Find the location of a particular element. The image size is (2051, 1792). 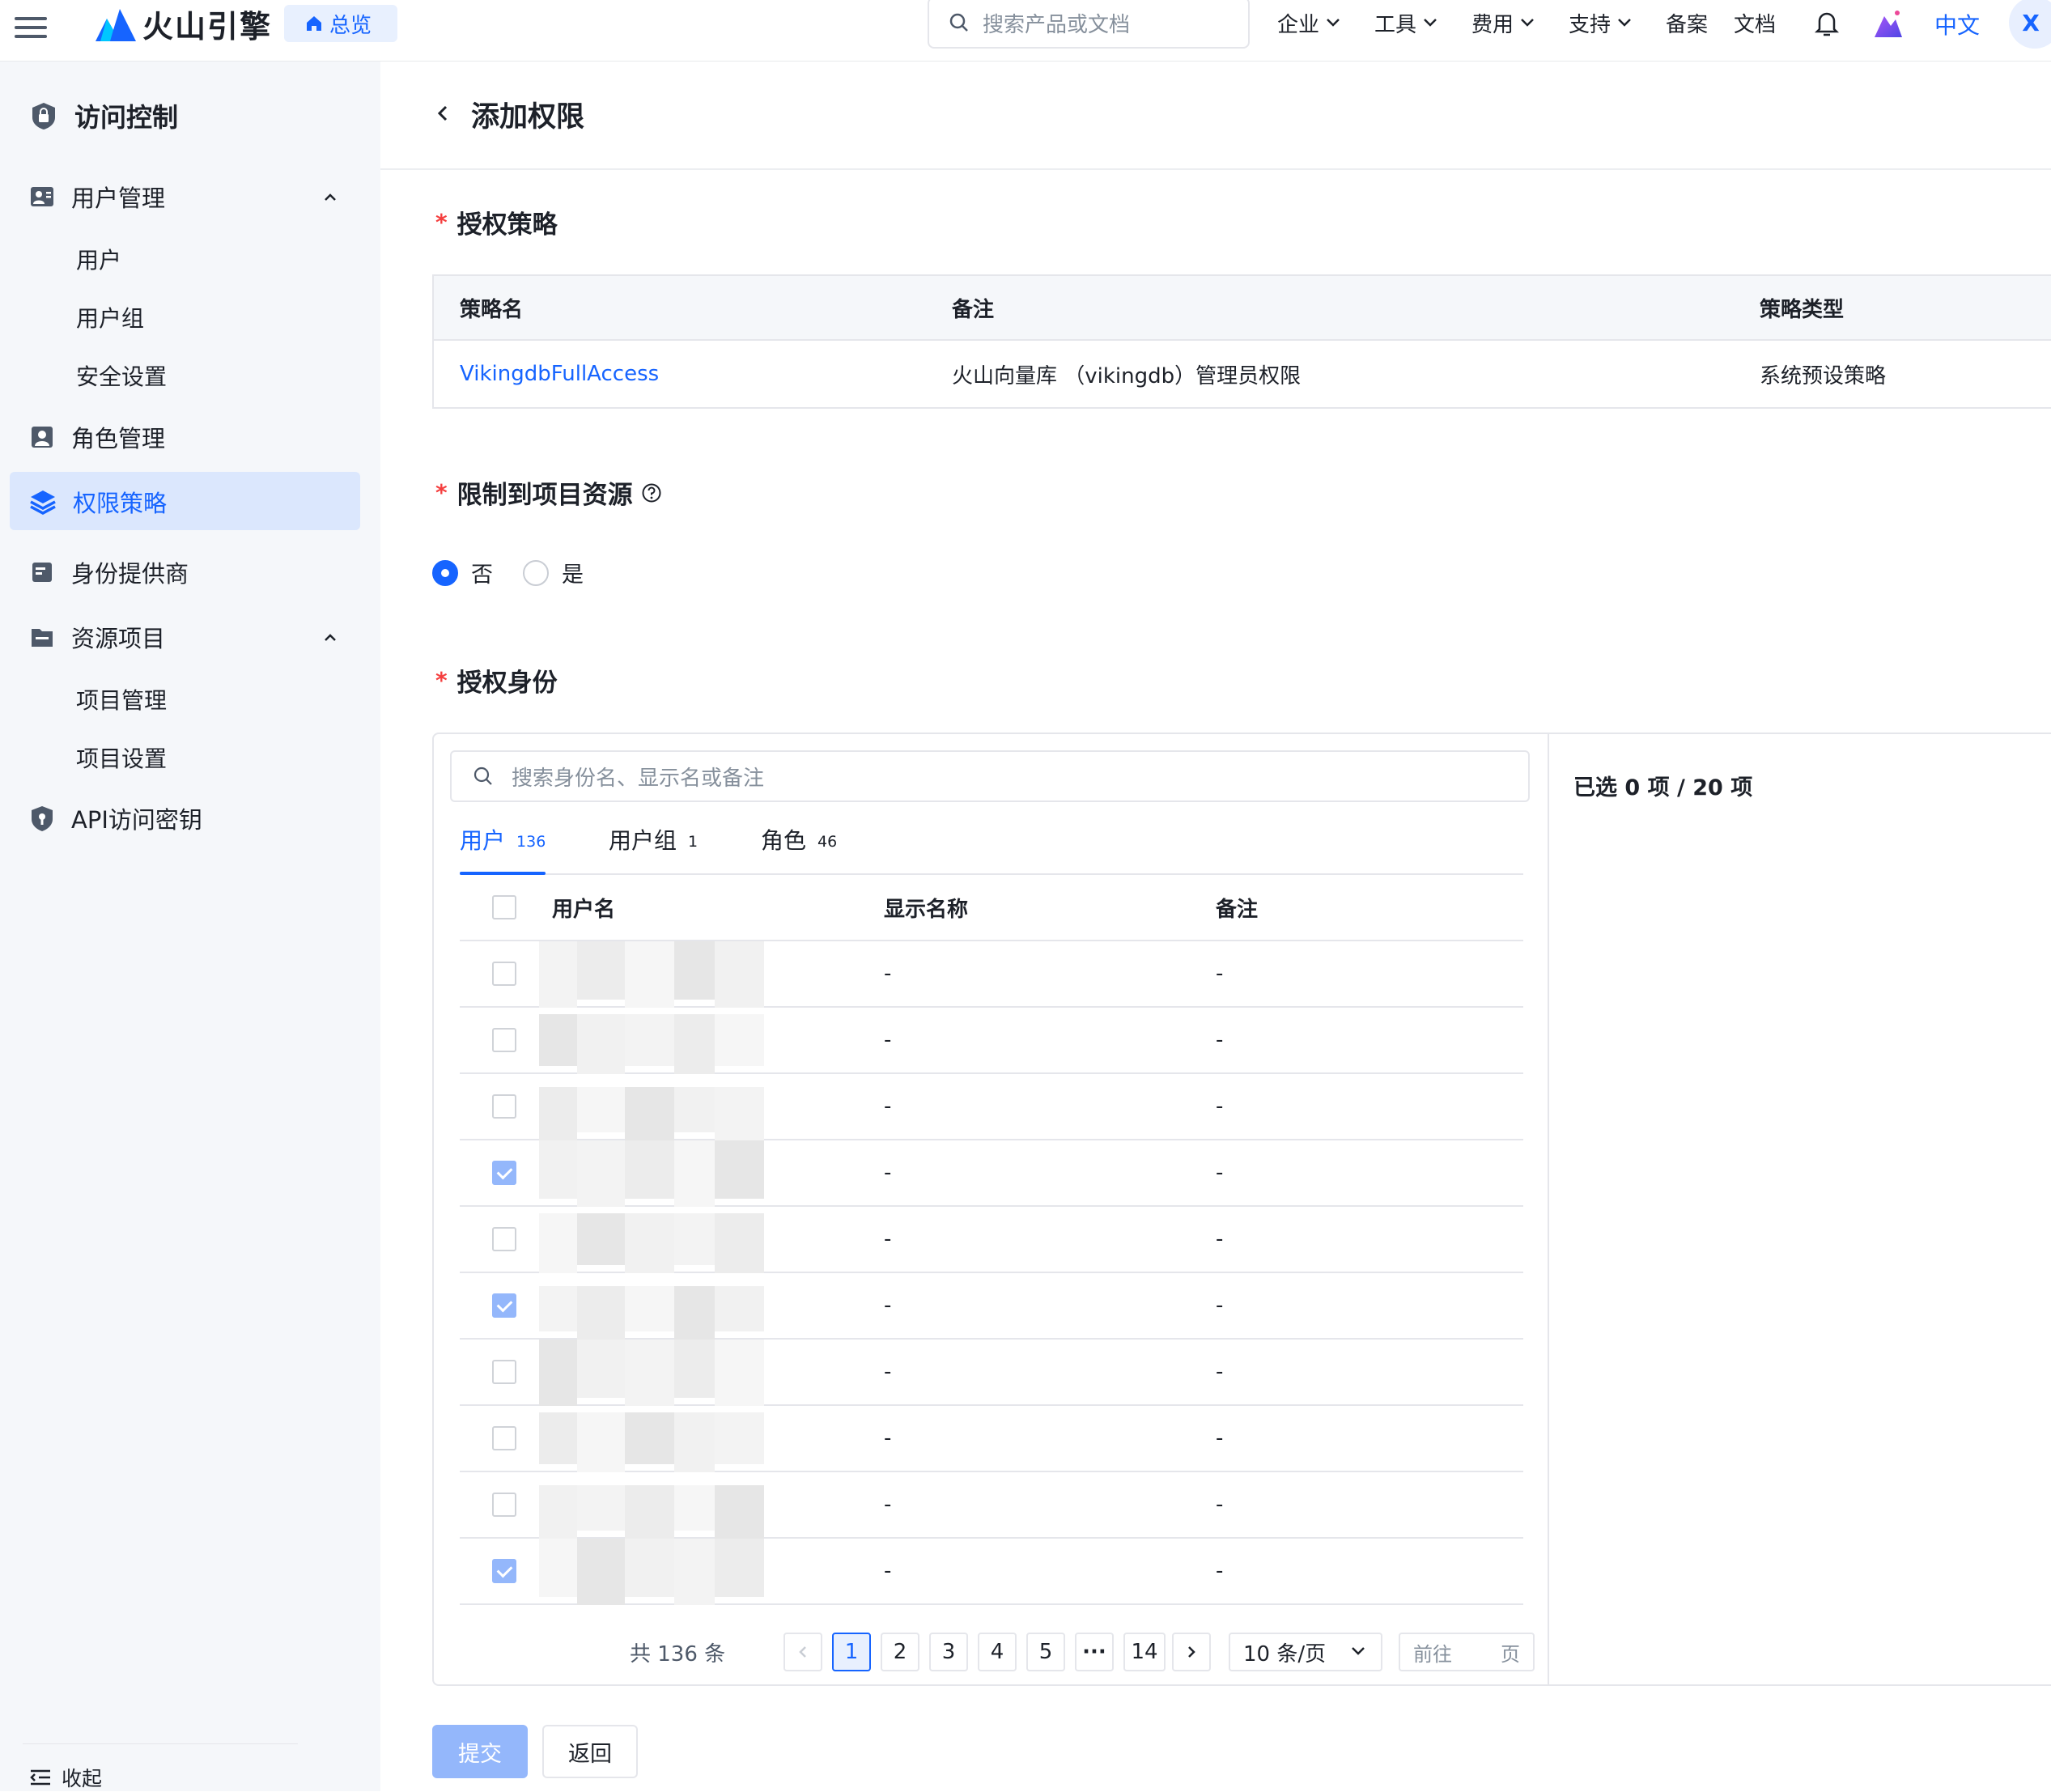

radio-yes: 是 is located at coordinates (553, 572).